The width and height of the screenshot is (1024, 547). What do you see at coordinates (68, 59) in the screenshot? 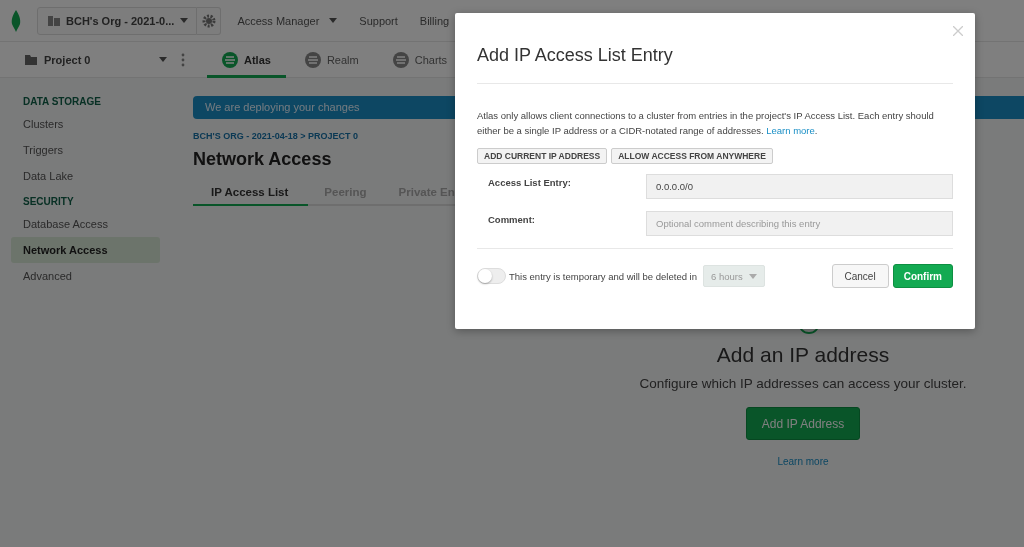
I see `project-name: Project 0` at bounding box center [68, 59].